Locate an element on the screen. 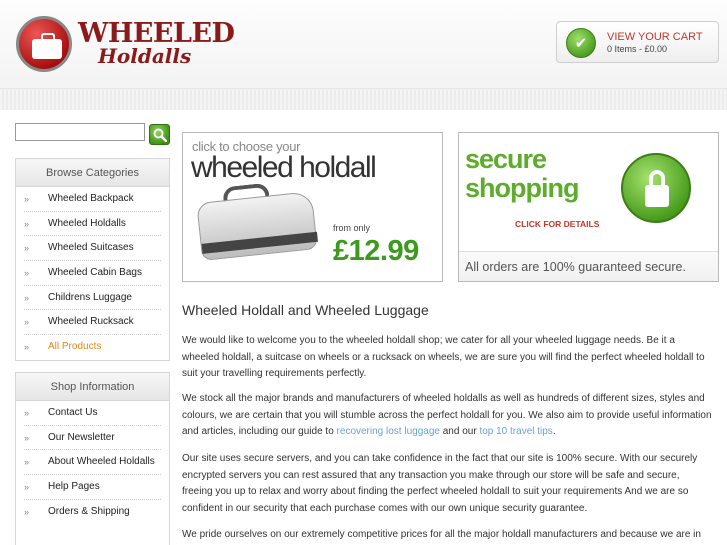 This screenshot has width=727, height=545. category-item: » Wheeled Holdalls is located at coordinates (92, 224).